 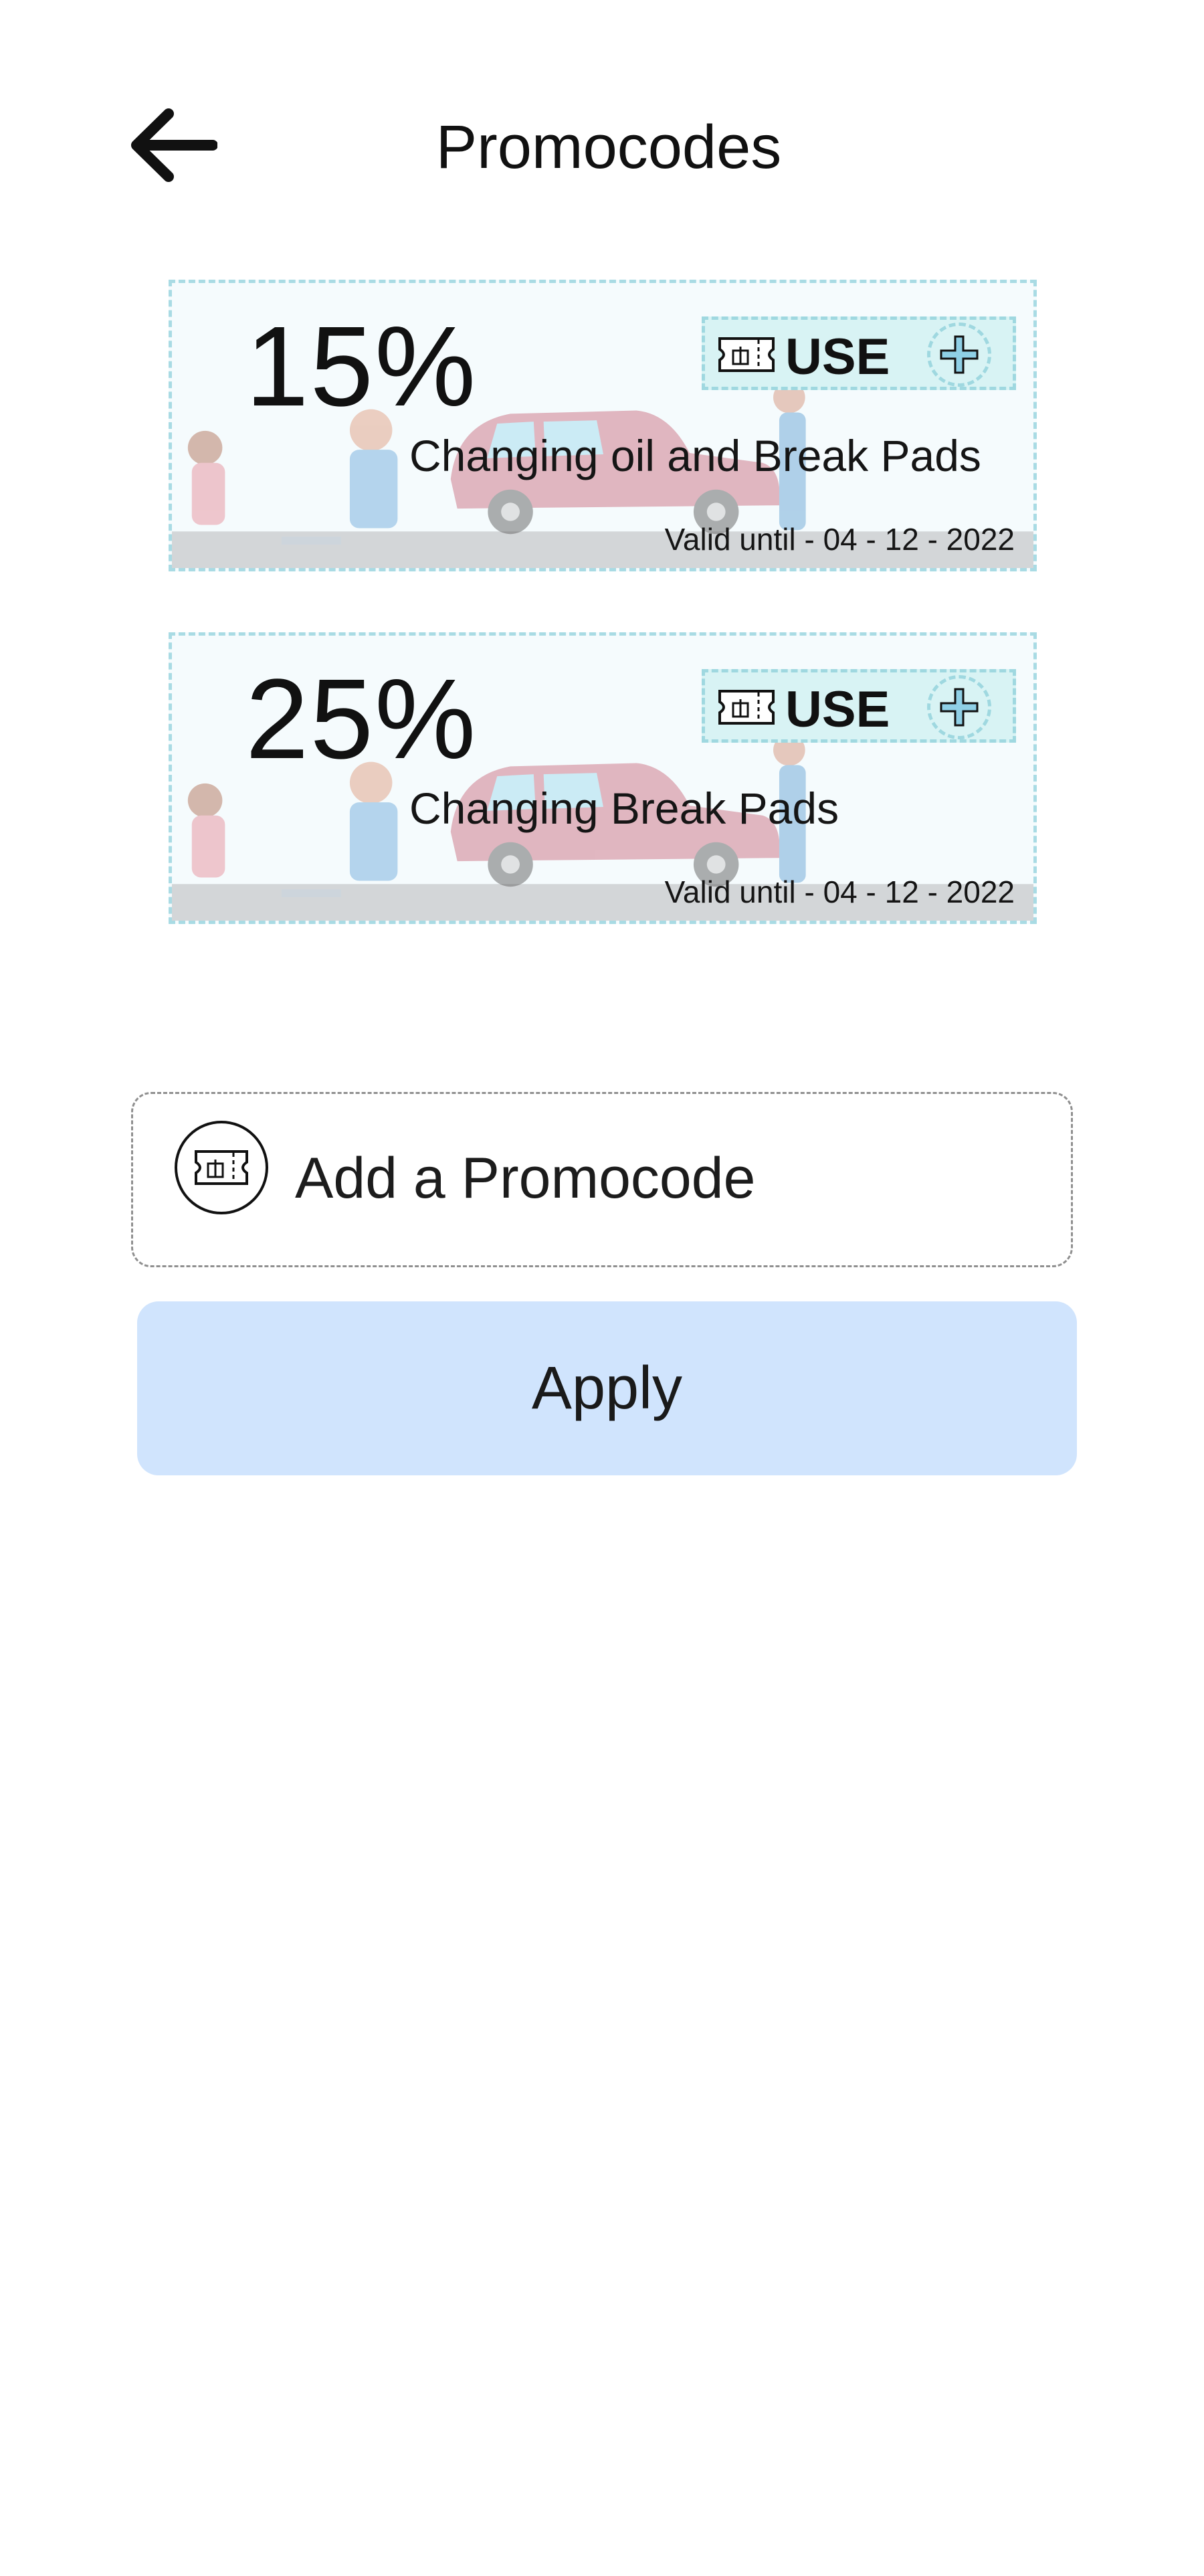 I want to click on discount-percent: 25%, so click(x=361, y=719).